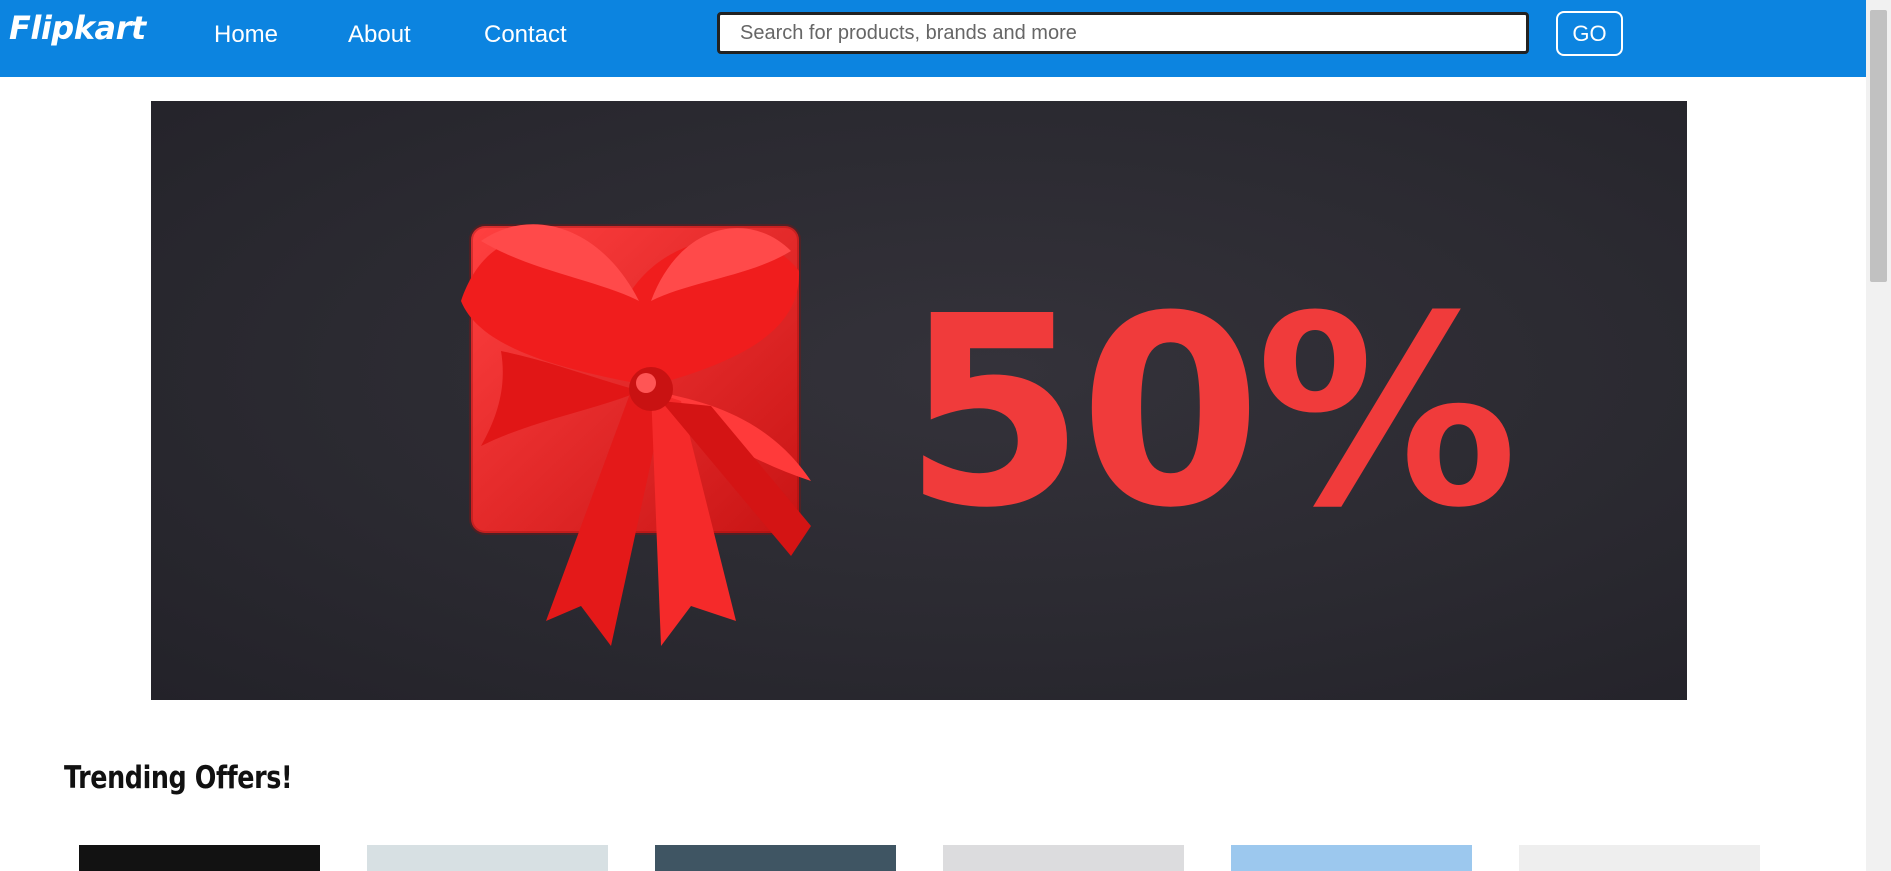  I want to click on top-navbar: Flipkart Home About Contact GO, so click(933, 38).